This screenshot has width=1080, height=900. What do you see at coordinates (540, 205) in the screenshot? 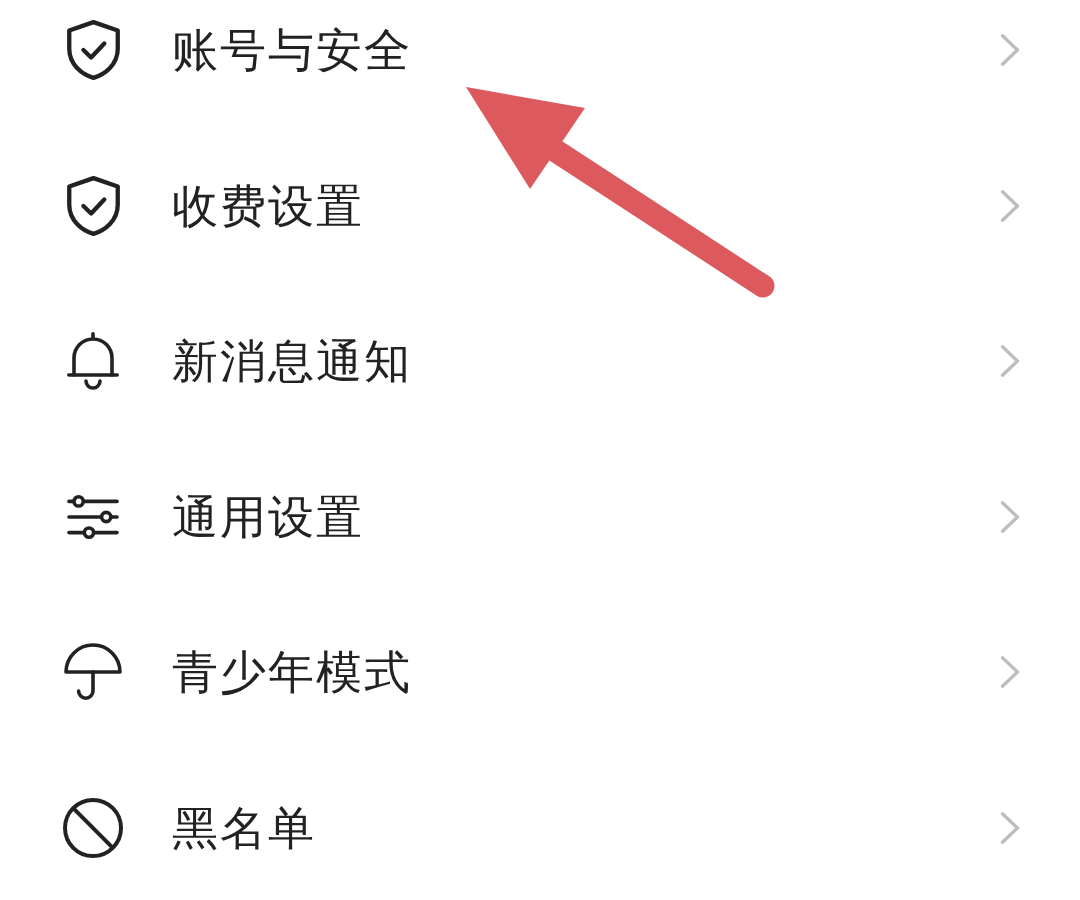
I see `settings-row: 收费设置` at bounding box center [540, 205].